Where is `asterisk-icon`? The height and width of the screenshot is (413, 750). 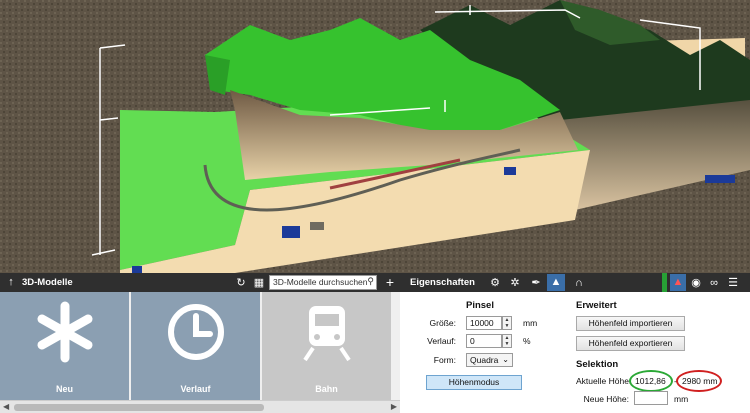
asterisk-icon is located at coordinates (65, 332).